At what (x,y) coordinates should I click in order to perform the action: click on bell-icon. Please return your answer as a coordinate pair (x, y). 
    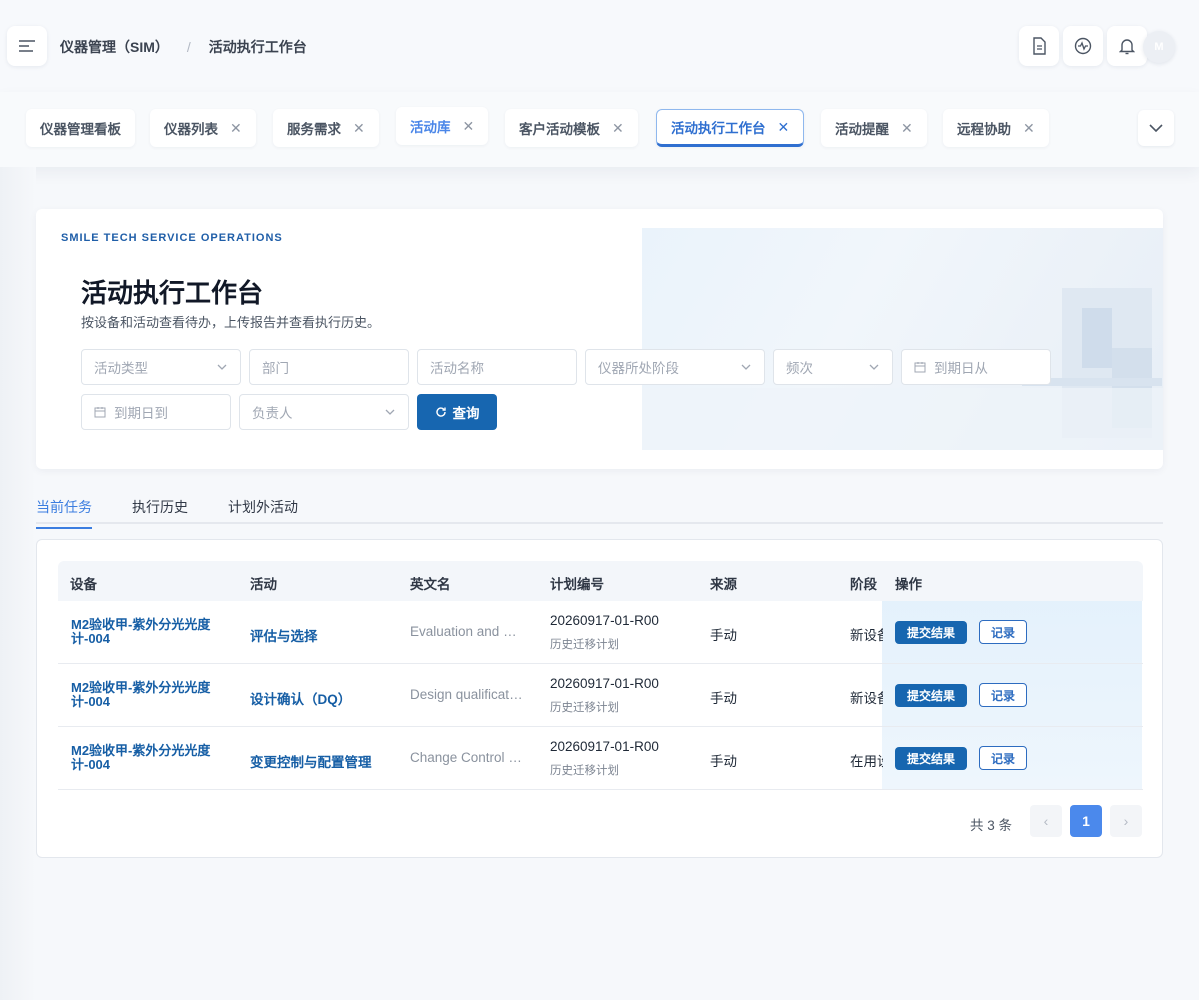
    Looking at the image, I should click on (1127, 47).